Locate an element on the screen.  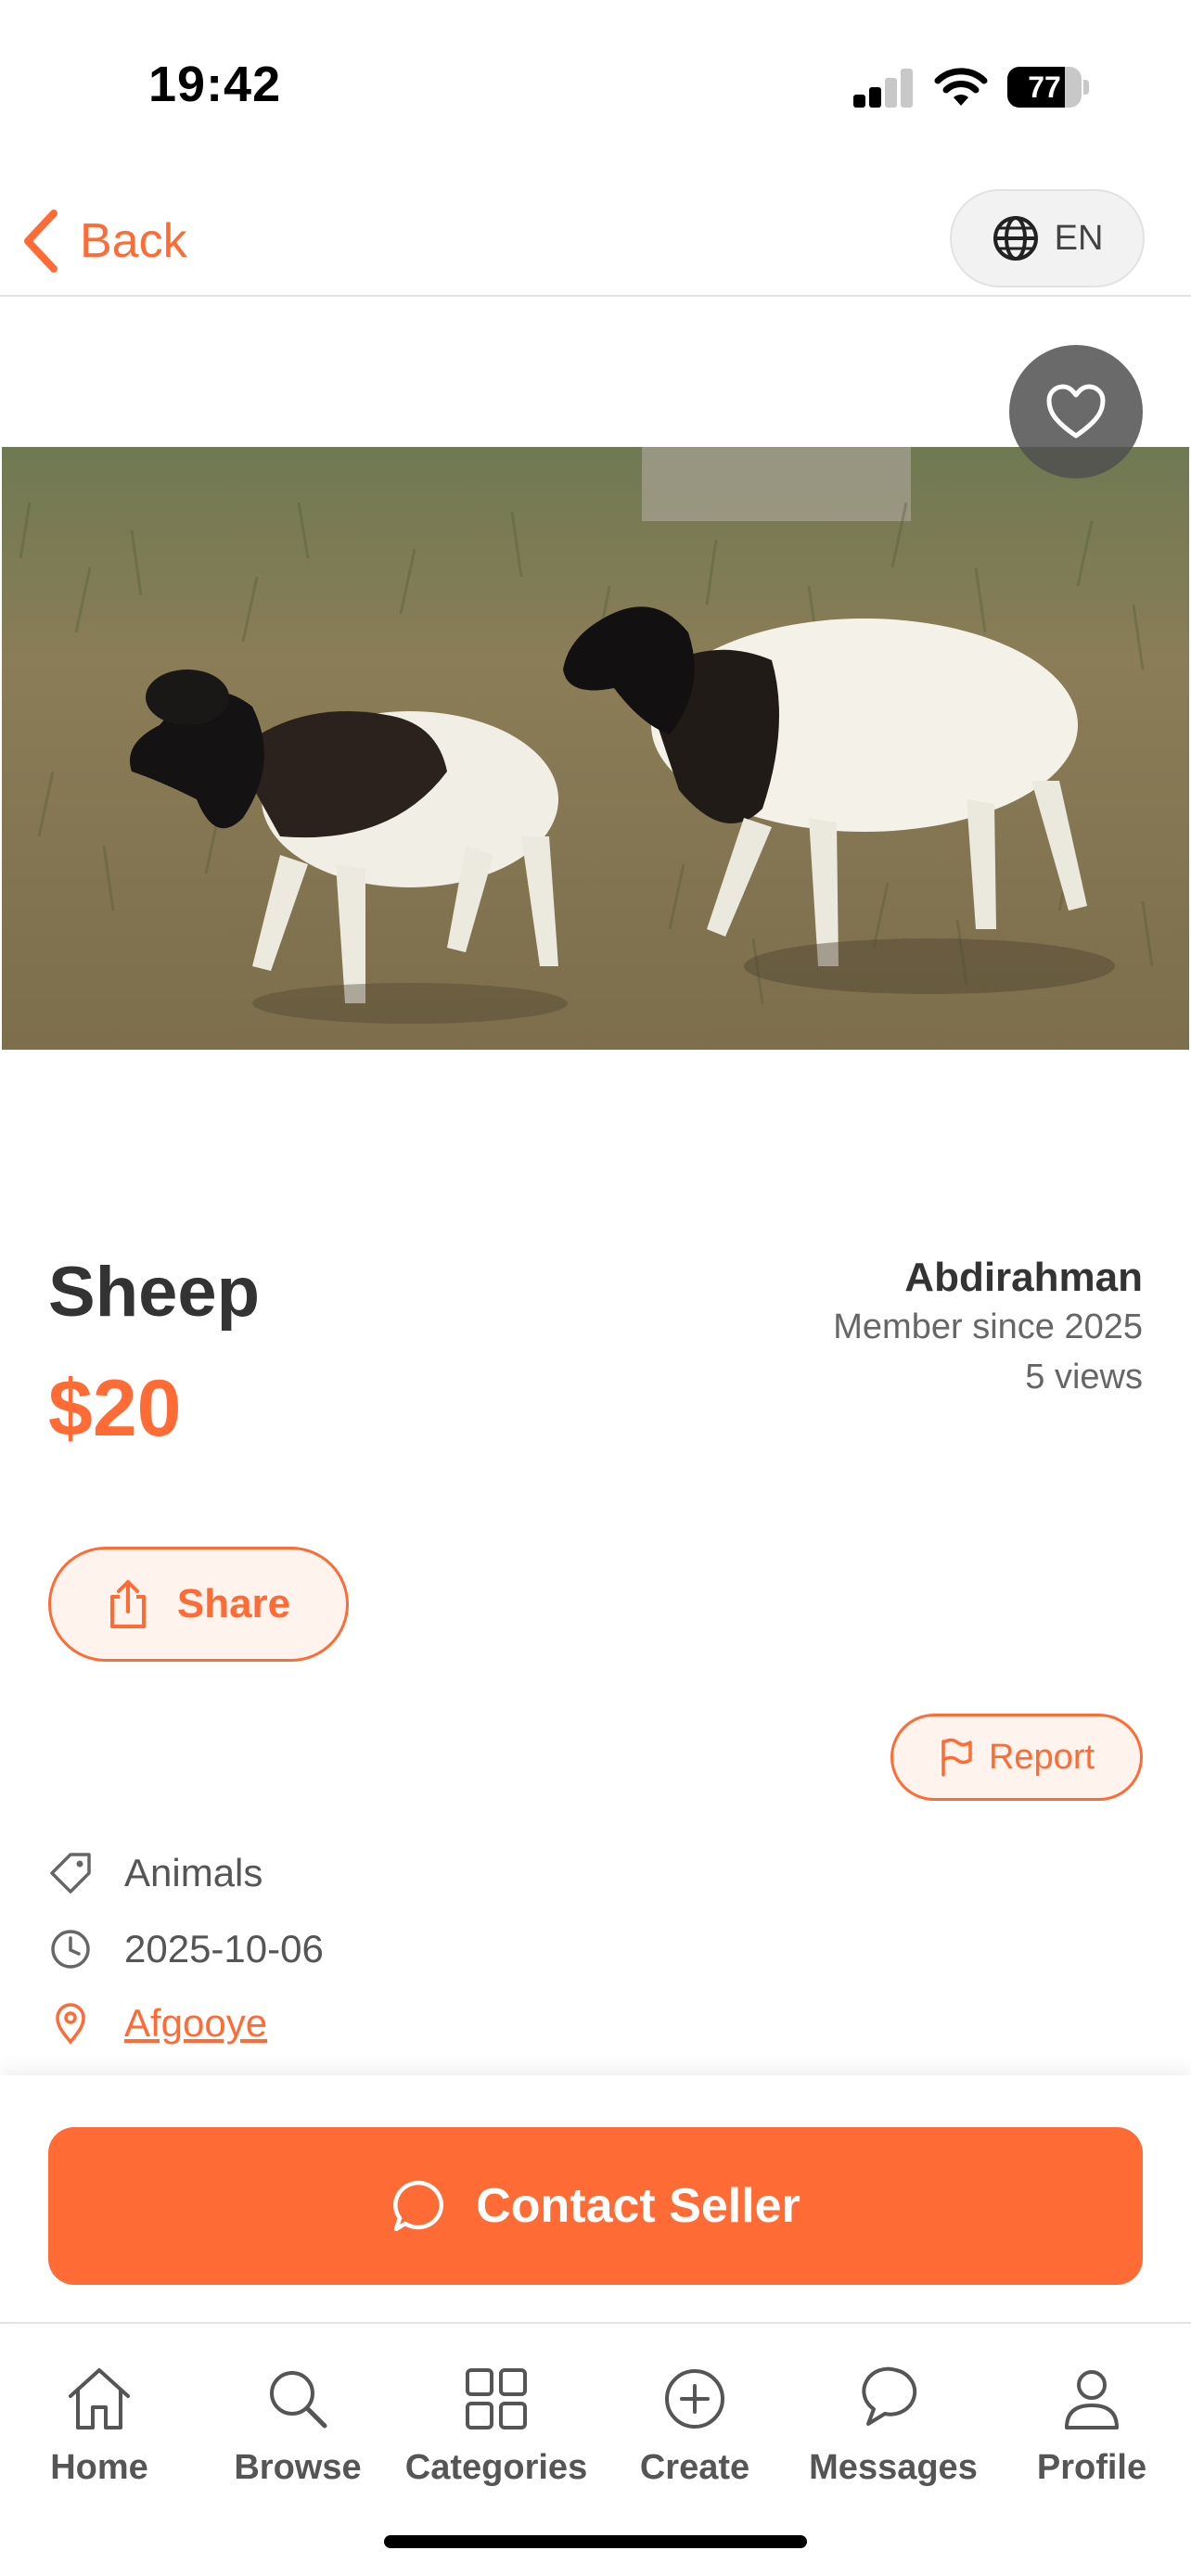
category-label: Animals is located at coordinates (193, 1873).